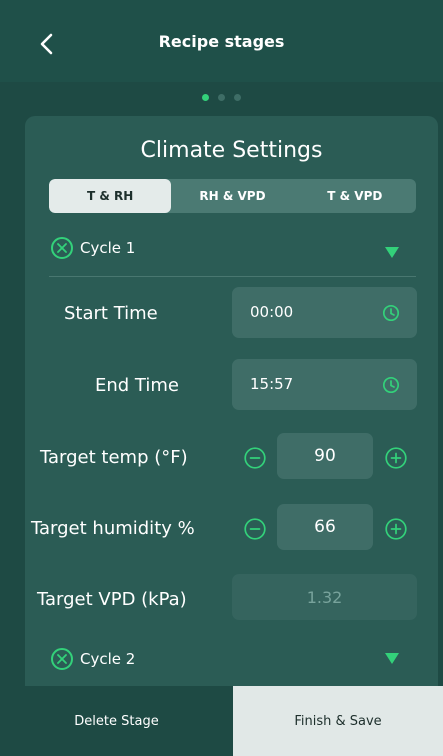 The height and width of the screenshot is (756, 443). Describe the element at coordinates (324, 597) in the screenshot. I see `target-vpd-readonly-field: 1.32` at that location.